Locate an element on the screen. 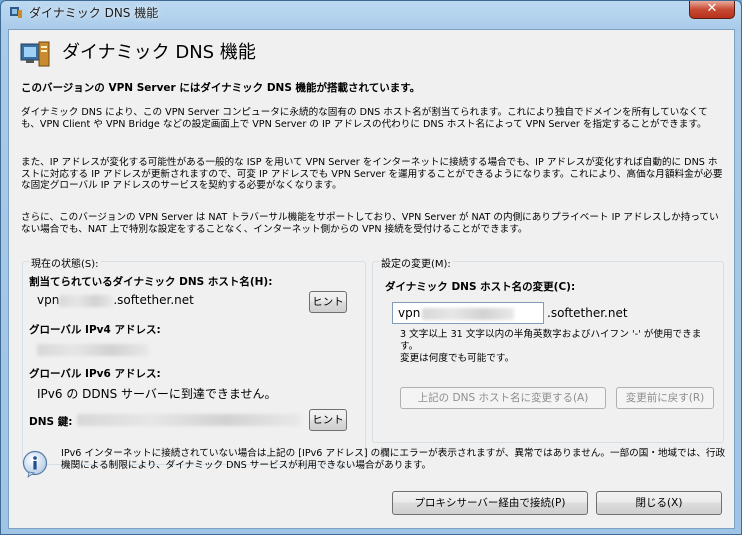 This screenshot has width=742, height=535. ipv4-value is located at coordinates (93, 349).